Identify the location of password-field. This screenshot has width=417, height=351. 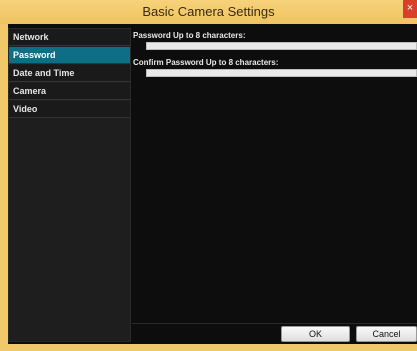
(281, 46).